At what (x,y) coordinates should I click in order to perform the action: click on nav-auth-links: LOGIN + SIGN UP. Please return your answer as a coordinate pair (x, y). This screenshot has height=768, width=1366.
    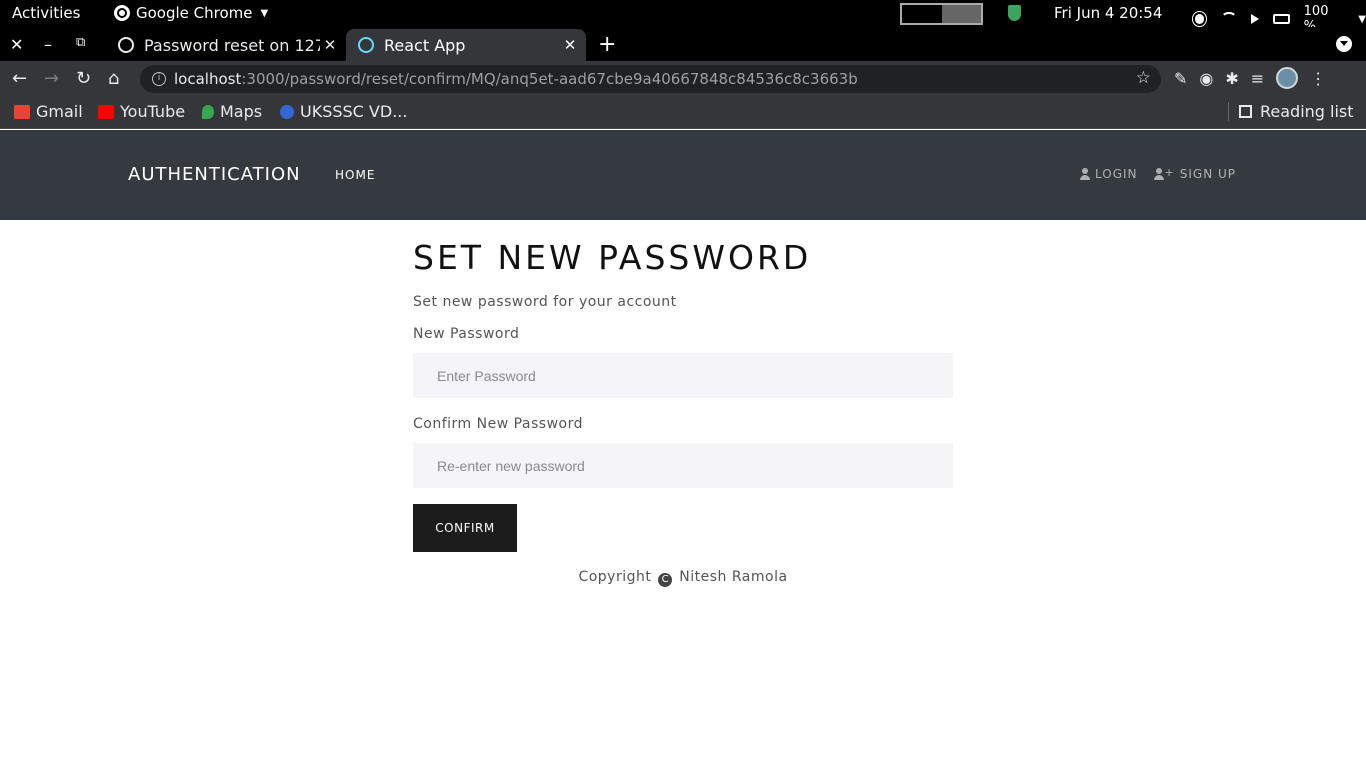
    Looking at the image, I should click on (1158, 173).